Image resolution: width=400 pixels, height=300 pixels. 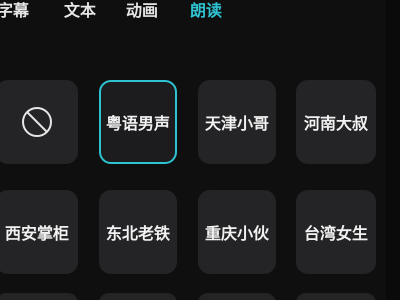 I want to click on voice-tianjin-guy-tile: 天津小哥, so click(x=237, y=122).